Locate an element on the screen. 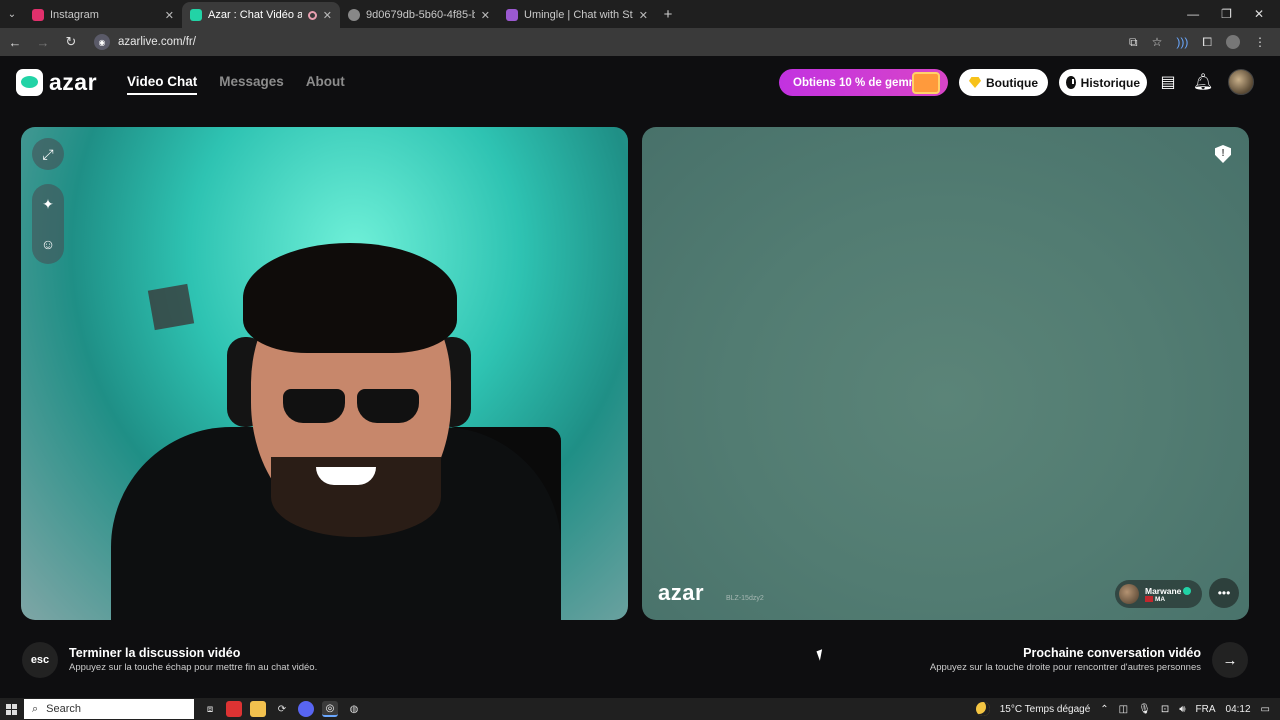 The height and width of the screenshot is (720, 1280). obs-icon: ◍ is located at coordinates (354, 709).